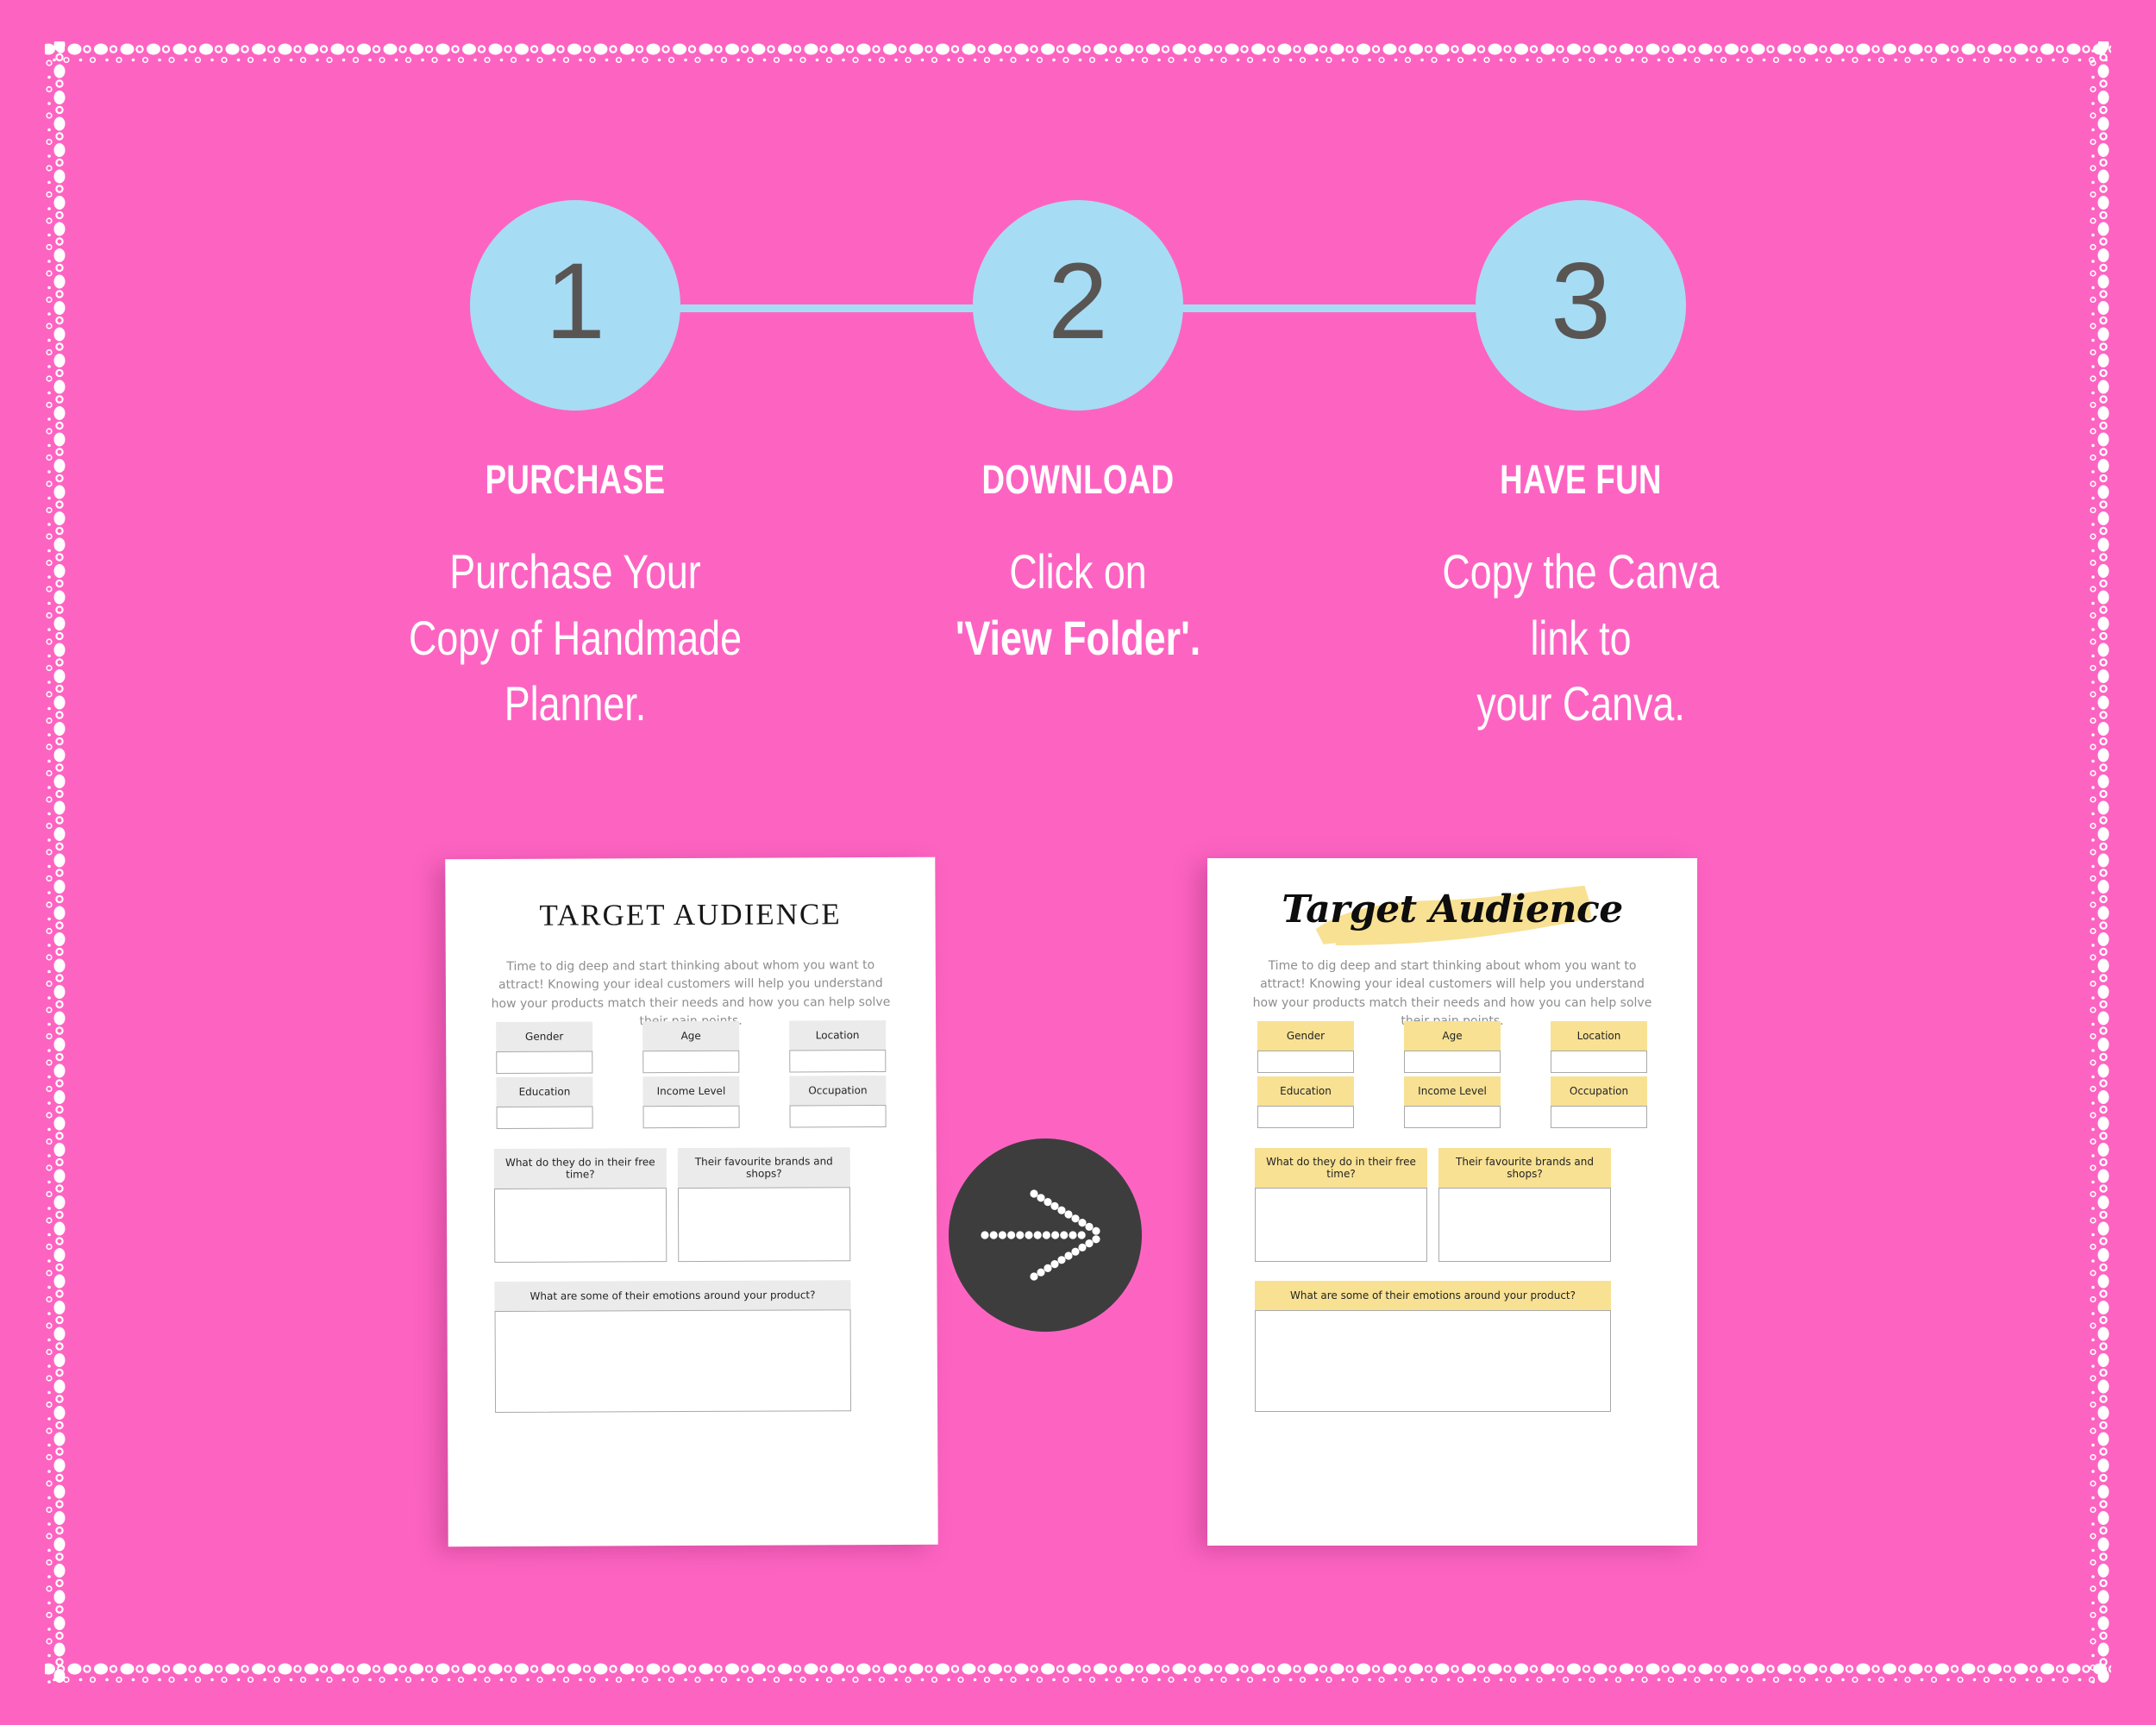 This screenshot has width=2156, height=1725. I want to click on step-number-1: 1, so click(575, 301).